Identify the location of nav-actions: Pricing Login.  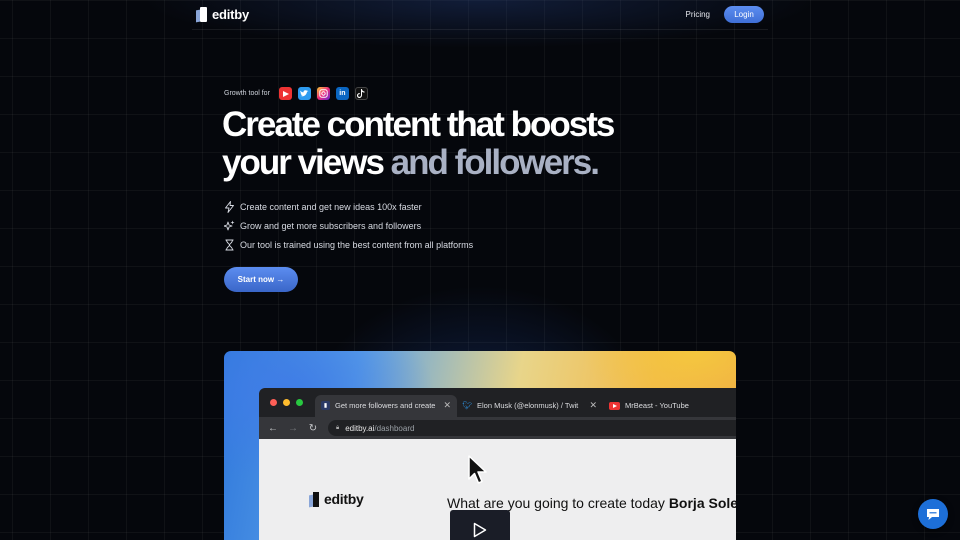
(725, 14).